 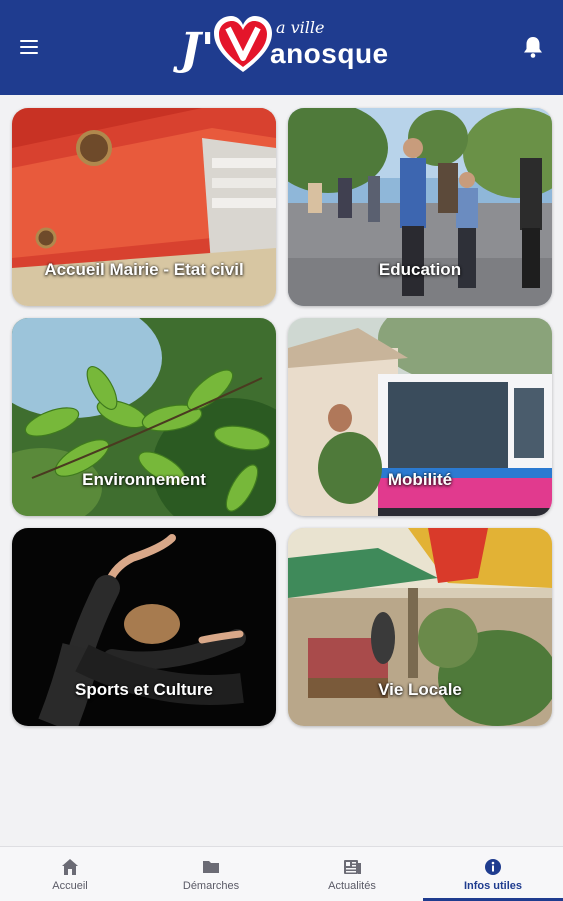 What do you see at coordinates (144, 689) in the screenshot?
I see `tile-label: Sports et Culture` at bounding box center [144, 689].